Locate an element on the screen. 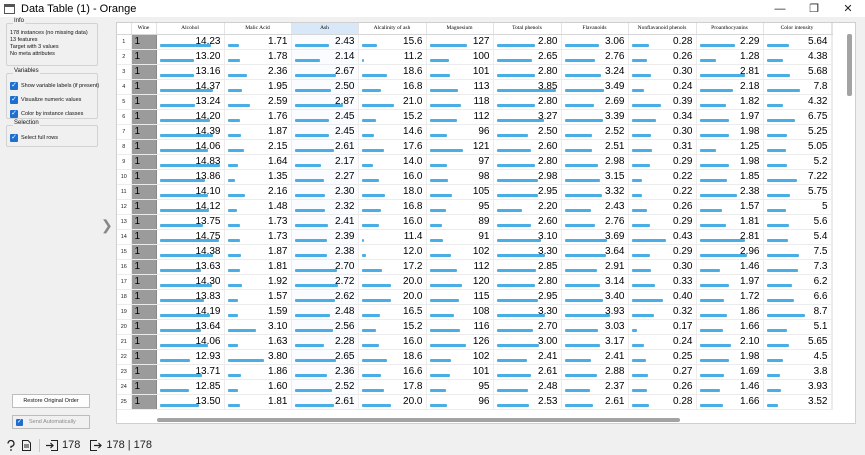  row-number: 6 is located at coordinates (124, 117).